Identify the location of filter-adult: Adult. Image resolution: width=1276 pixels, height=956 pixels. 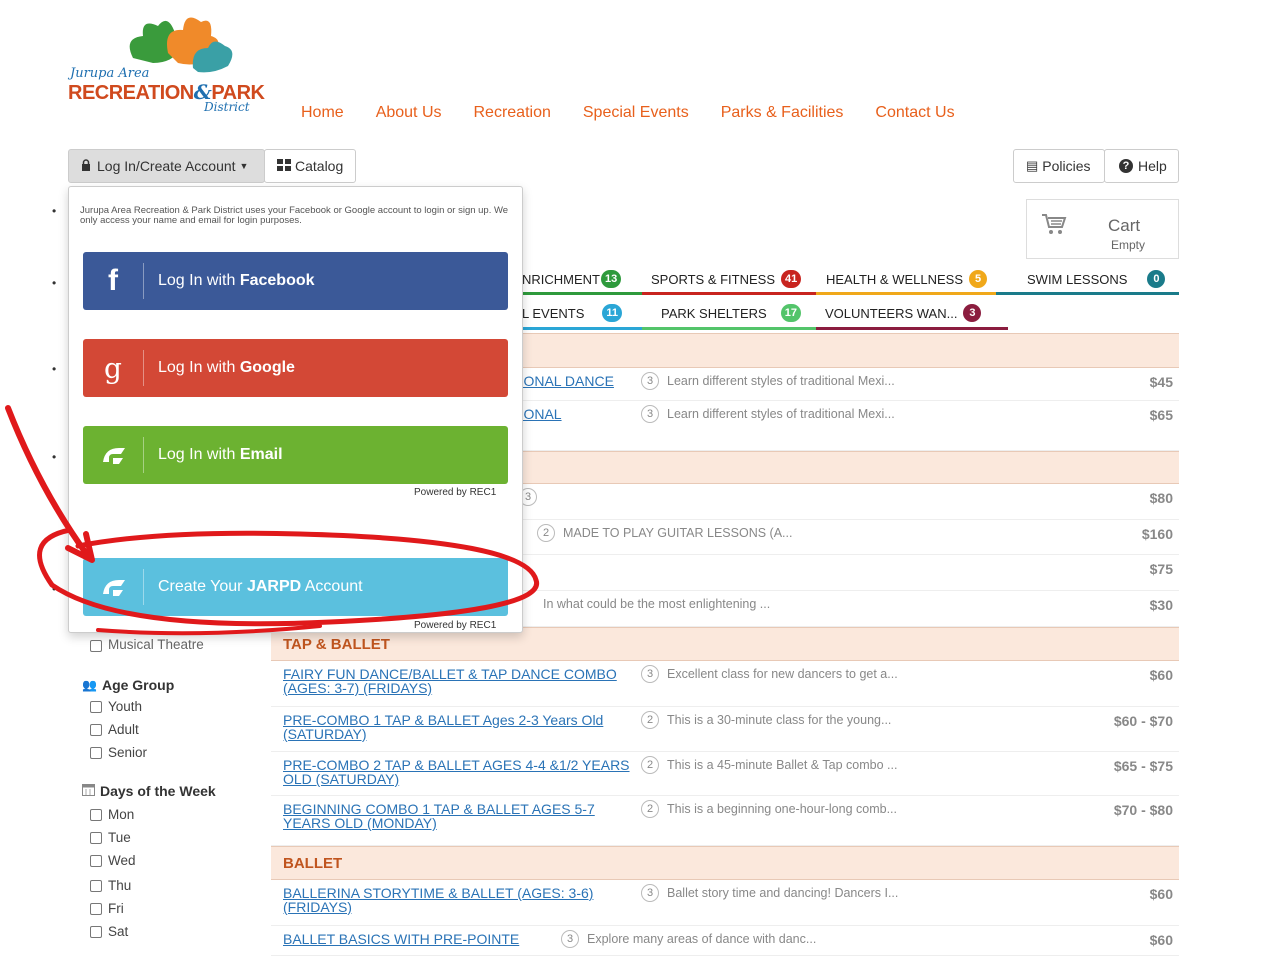
(114, 729).